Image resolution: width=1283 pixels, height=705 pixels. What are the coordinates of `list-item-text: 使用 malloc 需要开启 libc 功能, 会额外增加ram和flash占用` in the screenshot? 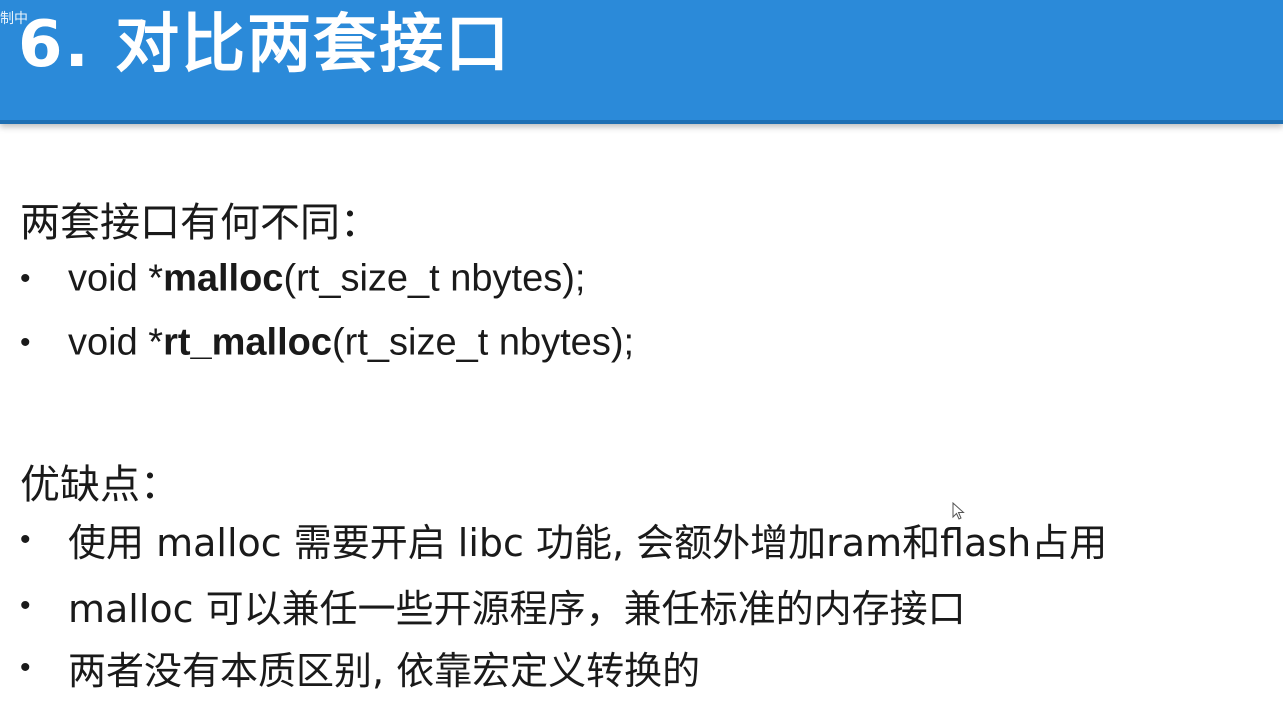 It's located at (588, 543).